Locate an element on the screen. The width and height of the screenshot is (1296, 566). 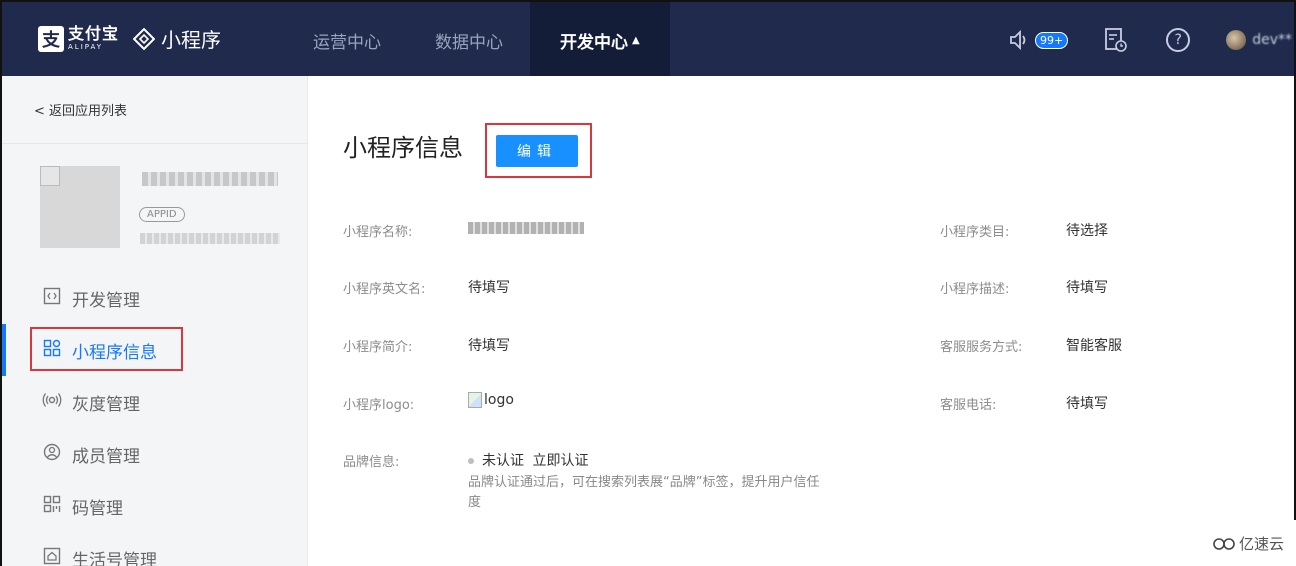
field-label-service-mode: 客服服务方式: is located at coordinates (981, 347).